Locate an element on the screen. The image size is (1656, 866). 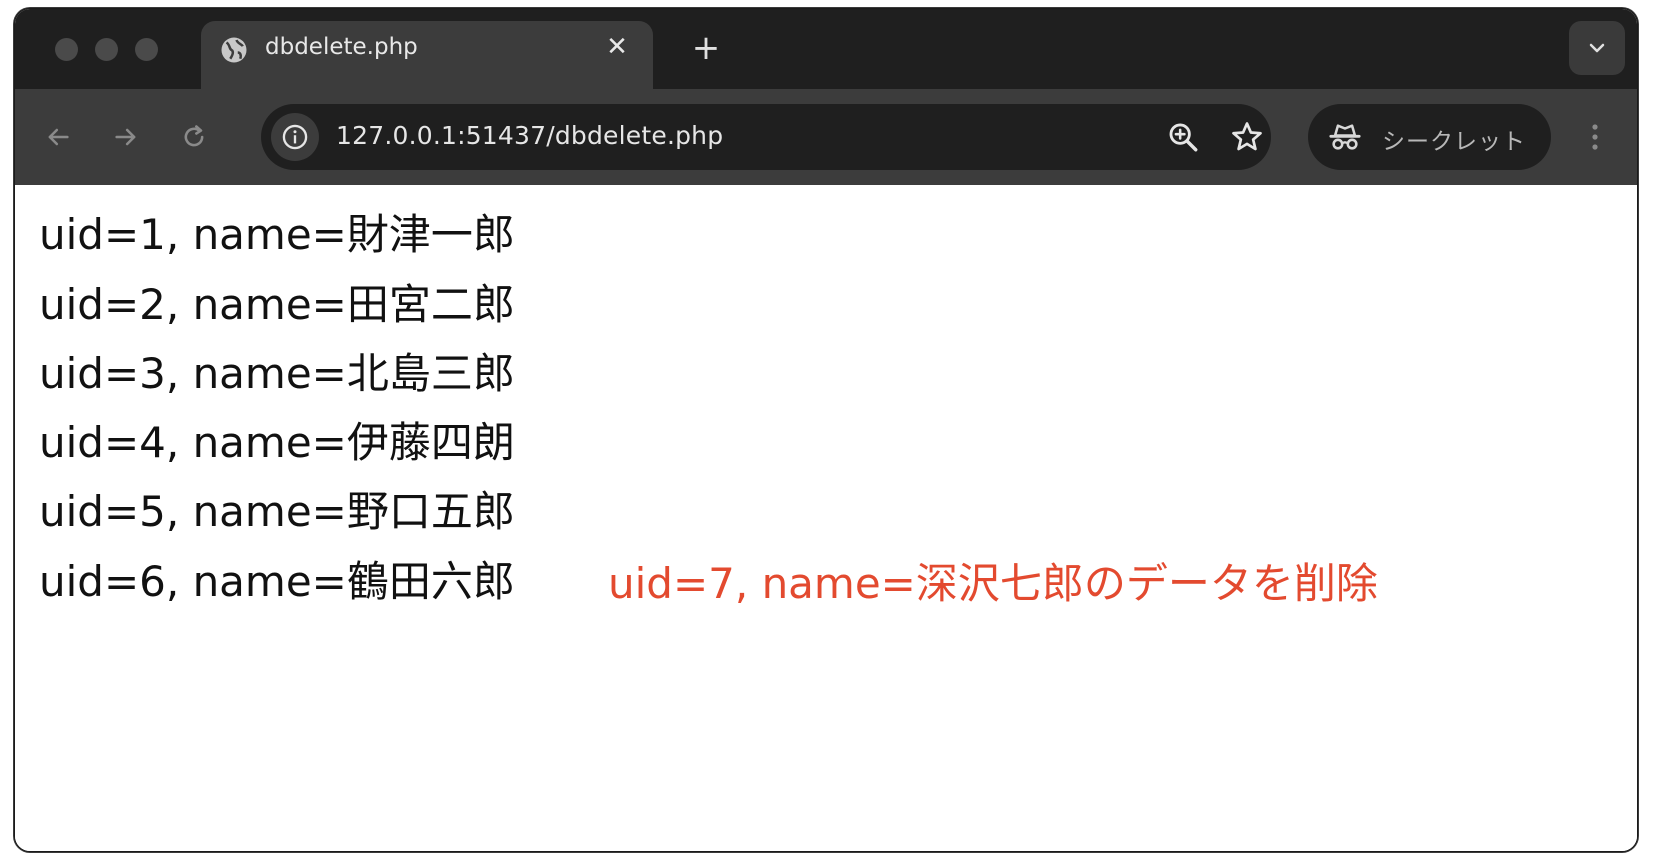
back-arrow-icon is located at coordinates (58, 137).